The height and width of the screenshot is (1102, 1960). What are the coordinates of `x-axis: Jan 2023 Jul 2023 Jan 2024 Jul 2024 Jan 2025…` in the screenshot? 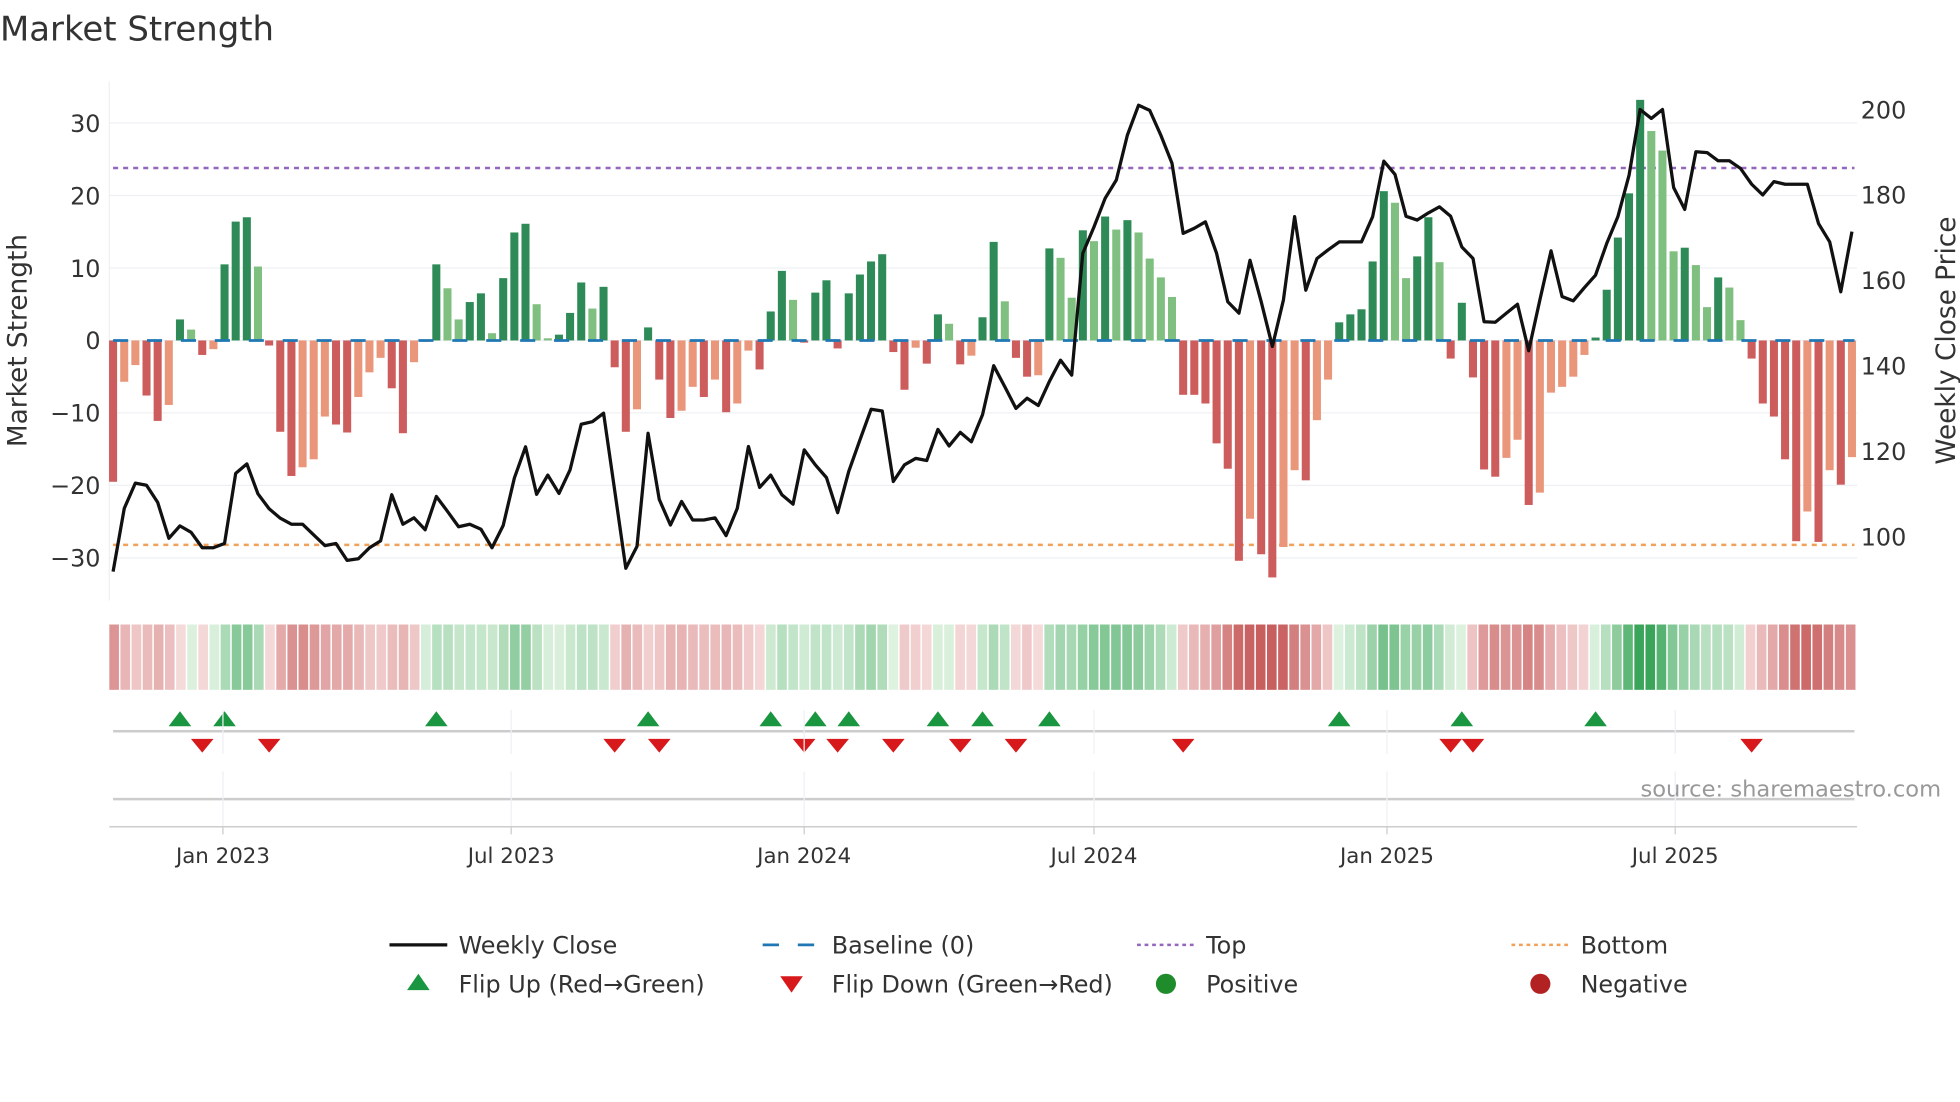 It's located at (983, 789).